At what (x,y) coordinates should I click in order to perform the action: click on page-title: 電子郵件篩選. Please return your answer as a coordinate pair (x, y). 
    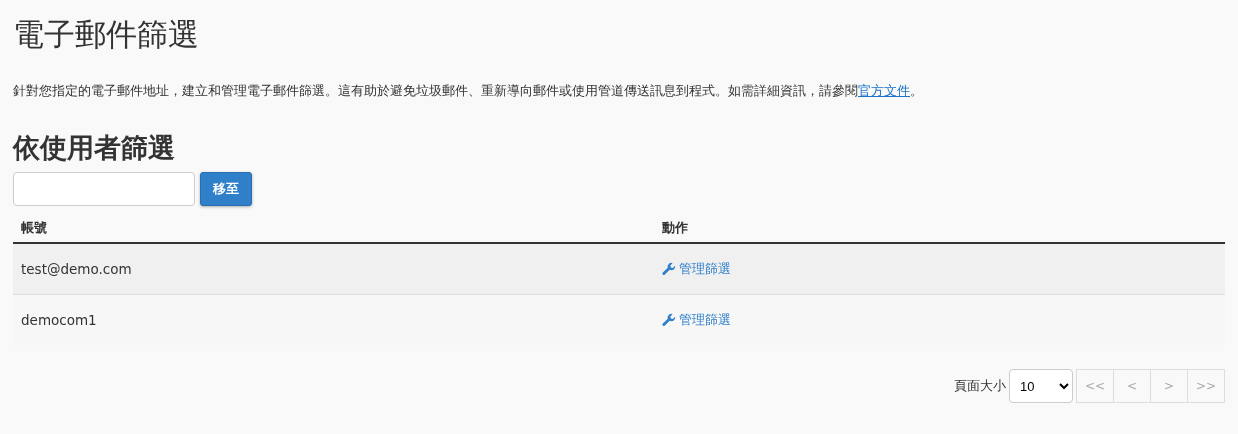
    Looking at the image, I should click on (106, 34).